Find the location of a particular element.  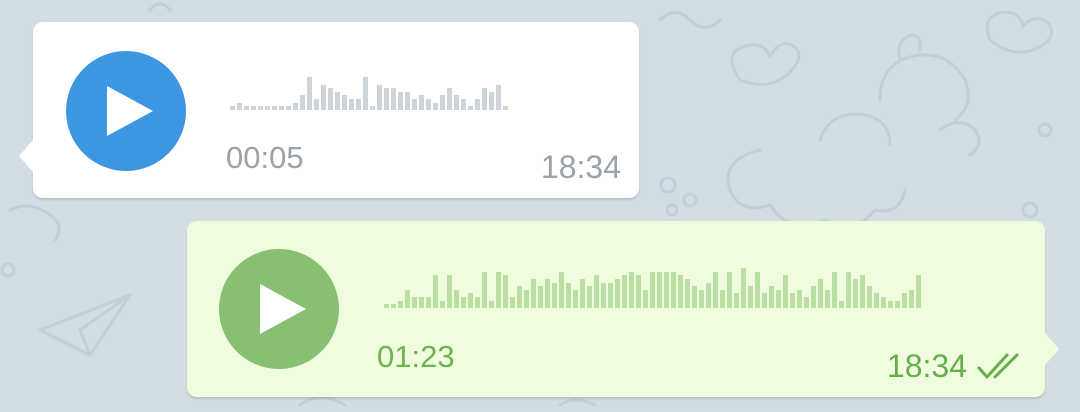

double-check-icon is located at coordinates (998, 365).